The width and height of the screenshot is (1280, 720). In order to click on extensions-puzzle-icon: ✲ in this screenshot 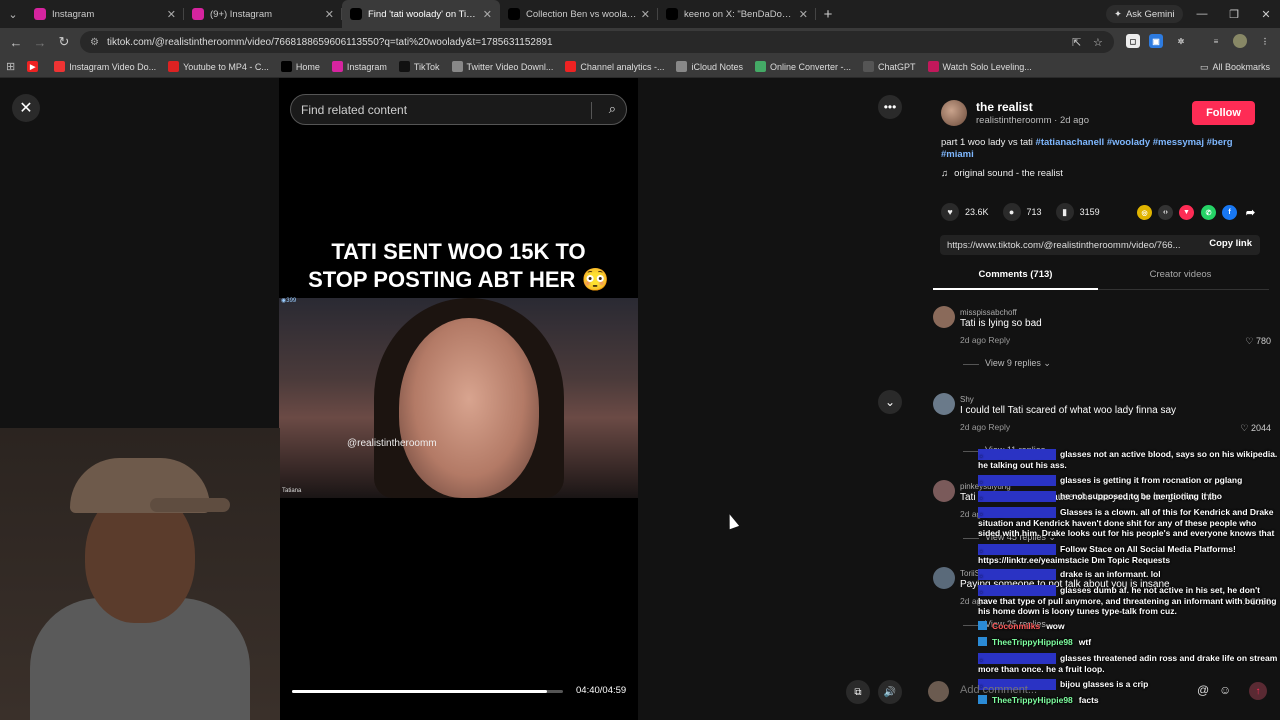, I will do `click(1181, 41)`.